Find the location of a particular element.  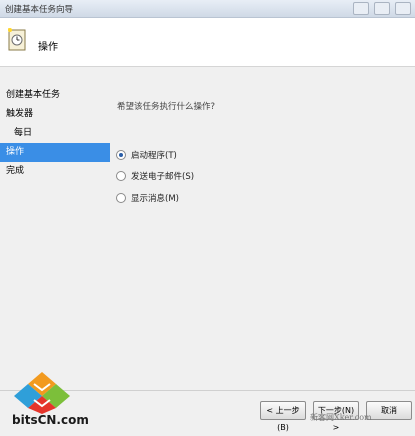

step-finish: 完成 is located at coordinates (55, 171).